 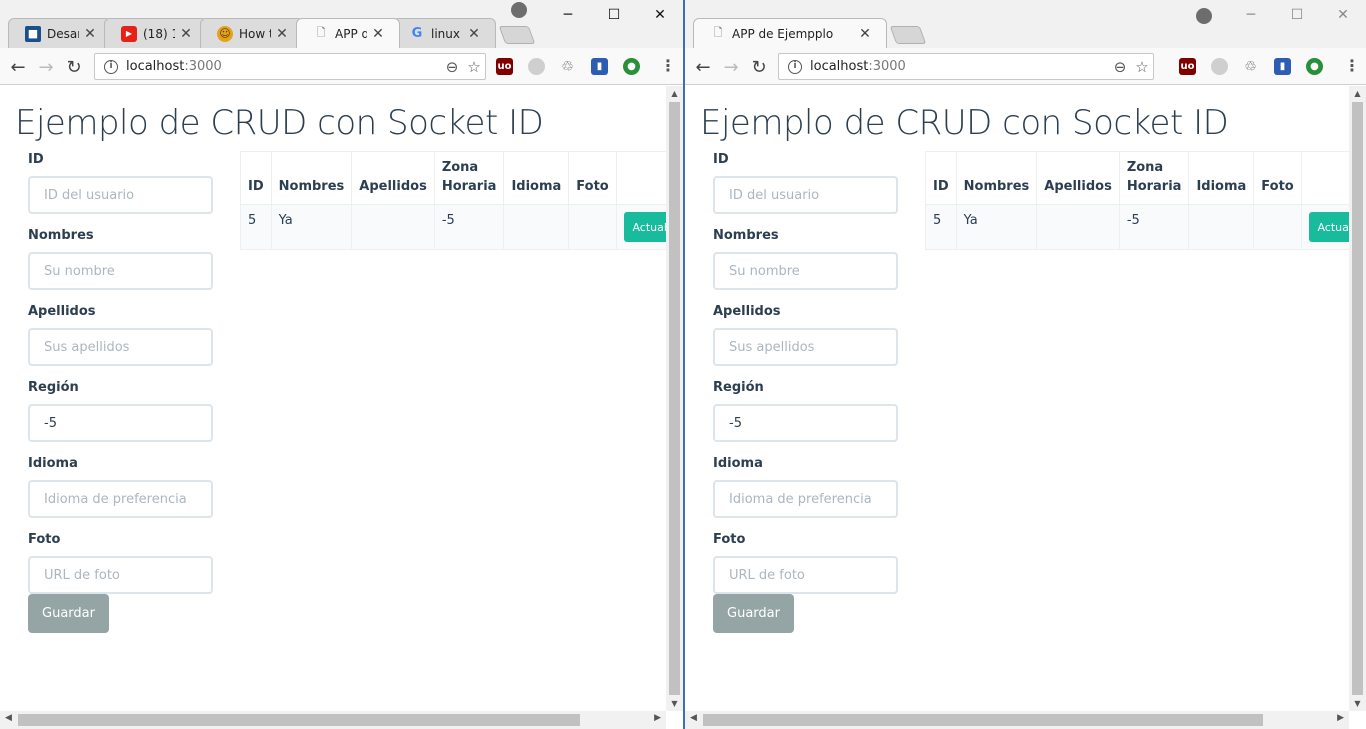 I want to click on table-row: 5 Ya -5 Actualizar, so click(x=1137, y=227).